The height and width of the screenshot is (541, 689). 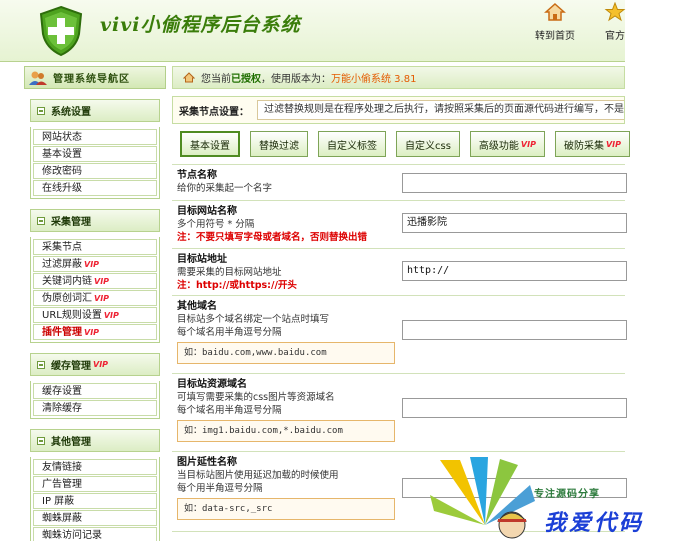 I want to click on tab-anti-block: 破防采集 VIP, so click(x=592, y=144).